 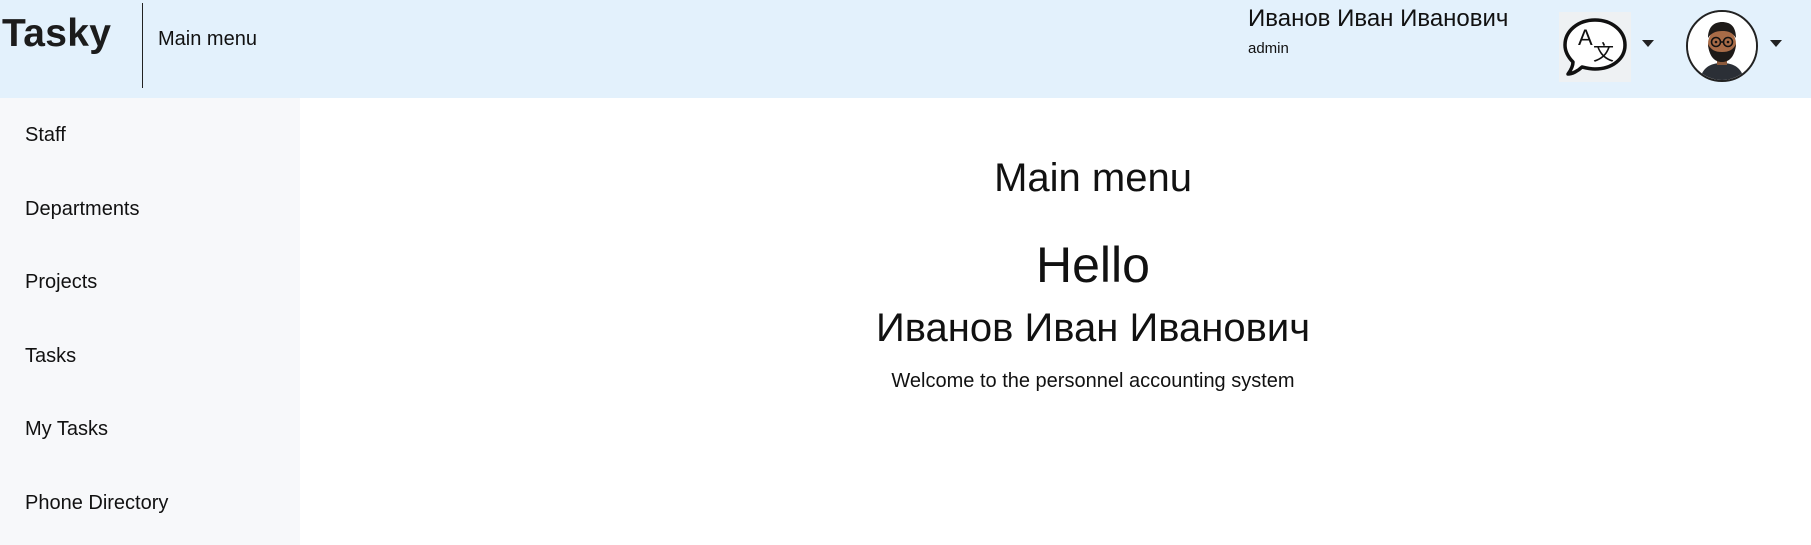 I want to click on user-name: Иванов Иван Иванович, so click(x=1378, y=18).